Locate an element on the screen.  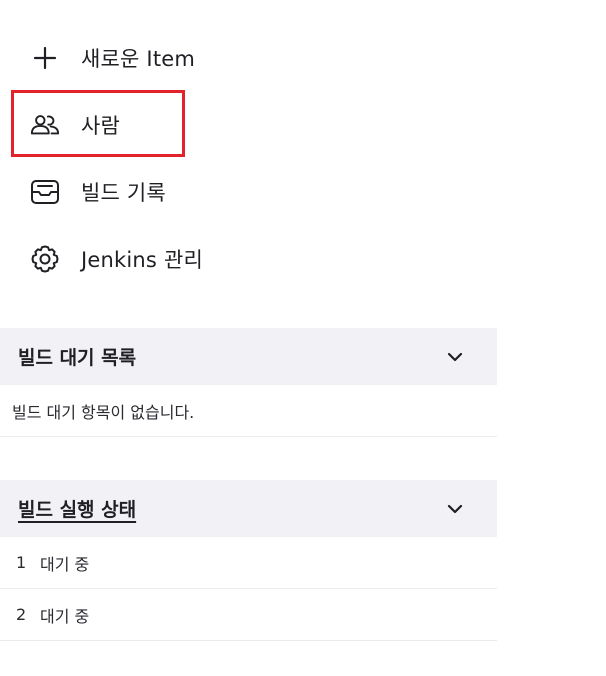
gear-icon is located at coordinates (45, 259).